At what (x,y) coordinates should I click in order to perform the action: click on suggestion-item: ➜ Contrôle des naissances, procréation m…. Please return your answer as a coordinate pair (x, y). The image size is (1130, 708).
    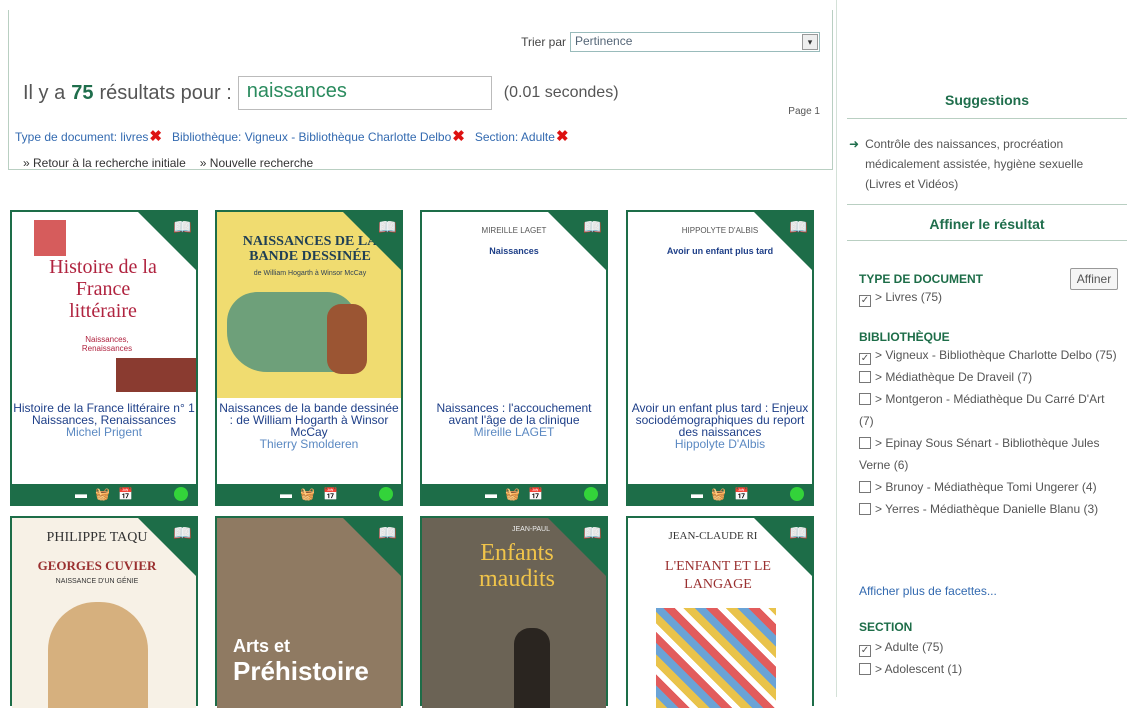
    Looking at the image, I should click on (982, 164).